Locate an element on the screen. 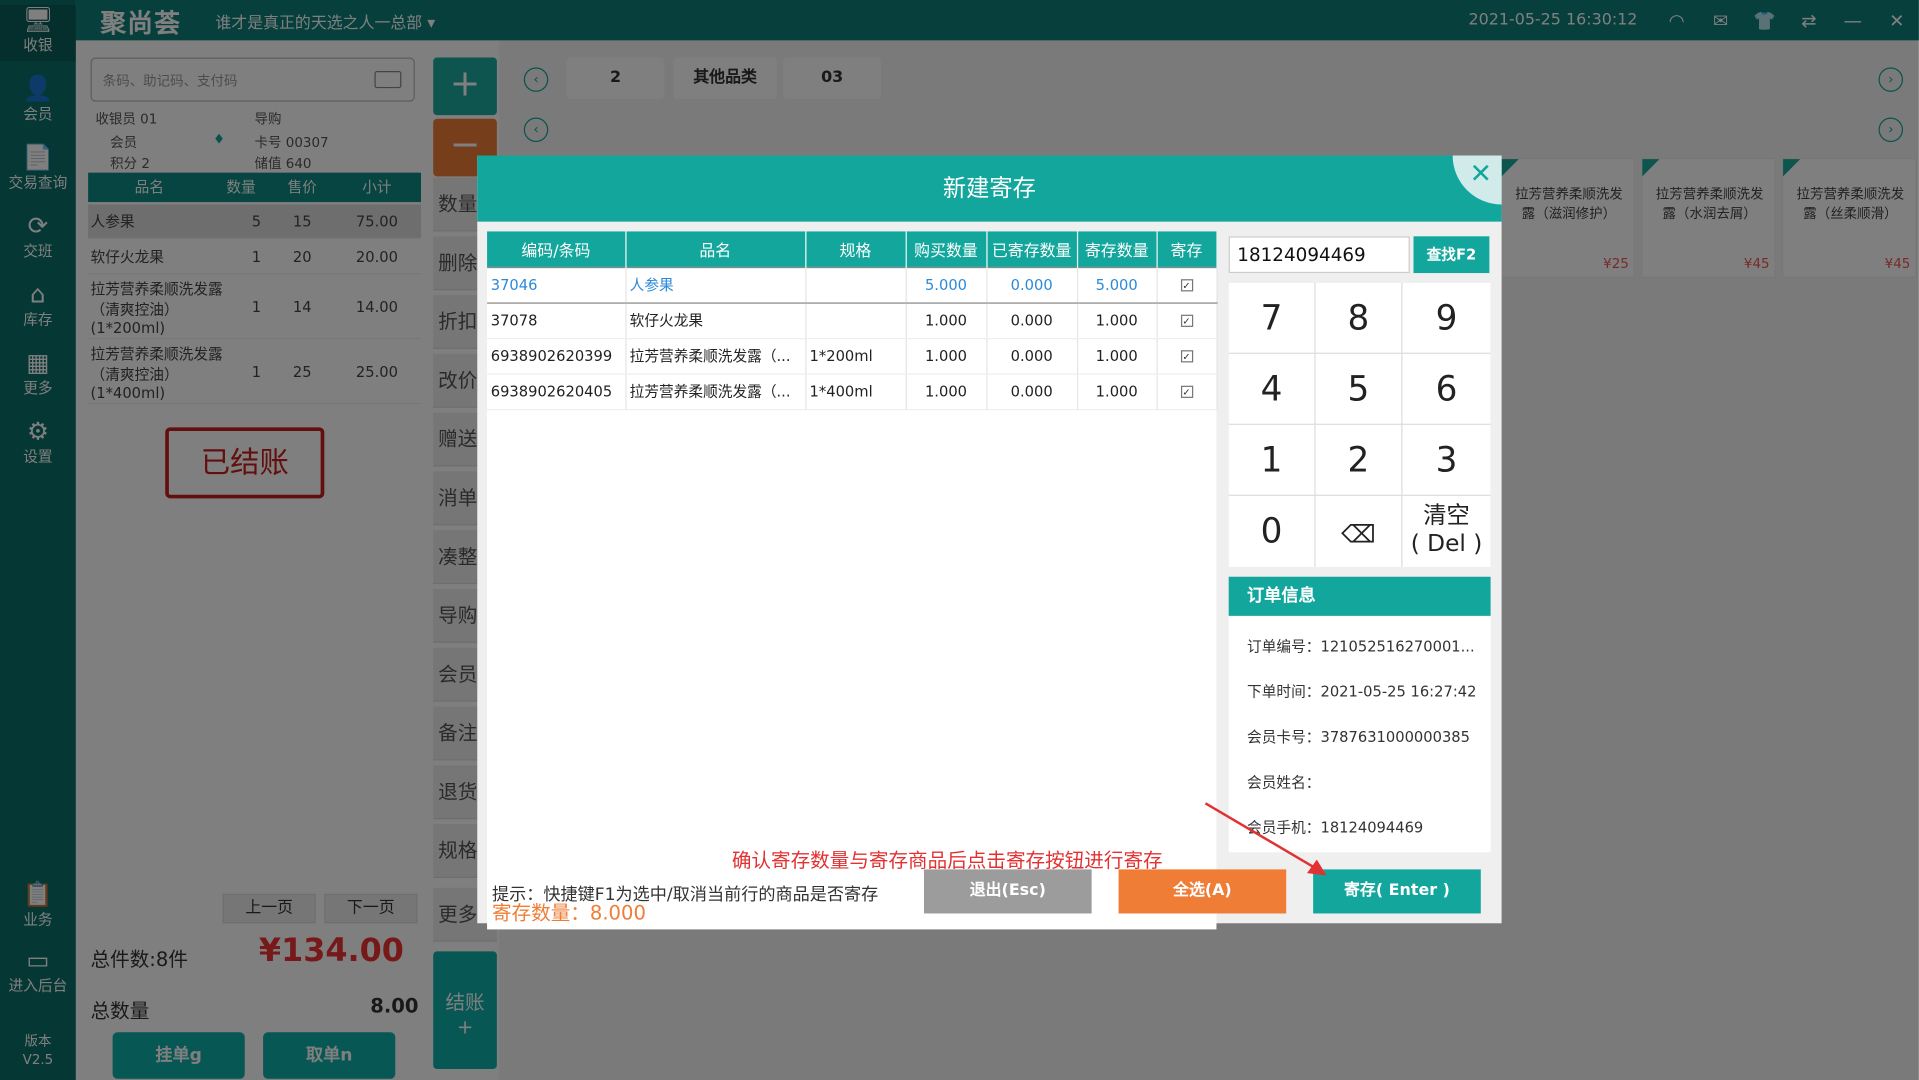 Image resolution: width=1919 pixels, height=1080 pixels. backspace-key: ⌫ is located at coordinates (1358, 531).